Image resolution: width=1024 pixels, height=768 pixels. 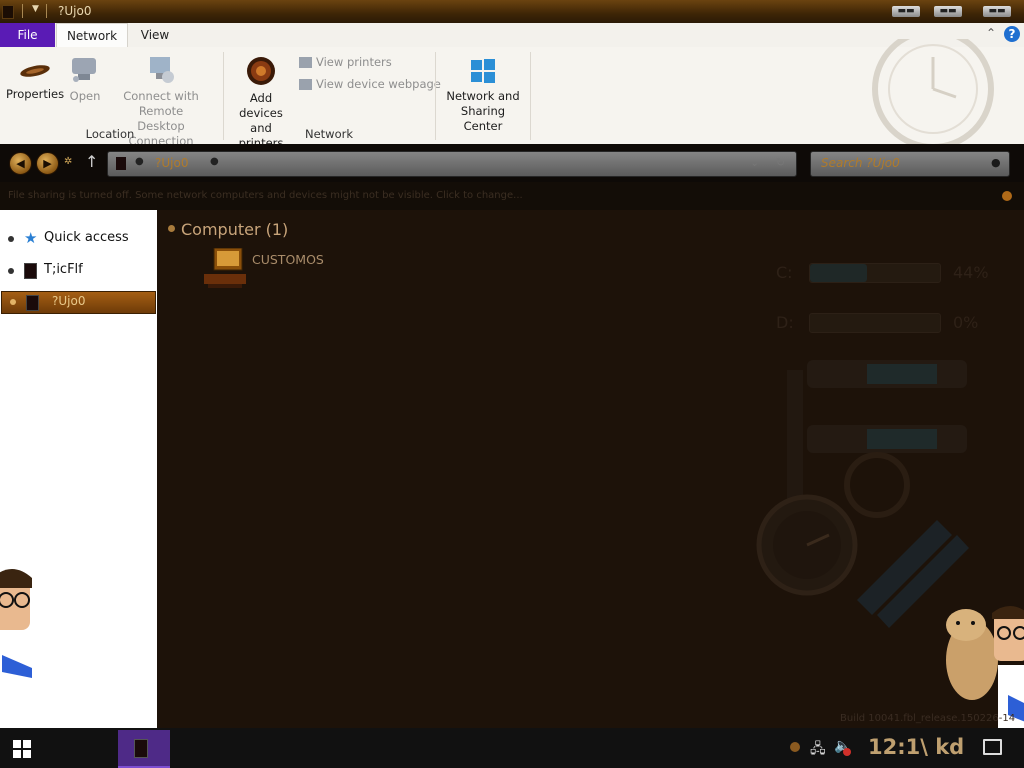 What do you see at coordinates (155, 35) in the screenshot?
I see `tab-view: View` at bounding box center [155, 35].